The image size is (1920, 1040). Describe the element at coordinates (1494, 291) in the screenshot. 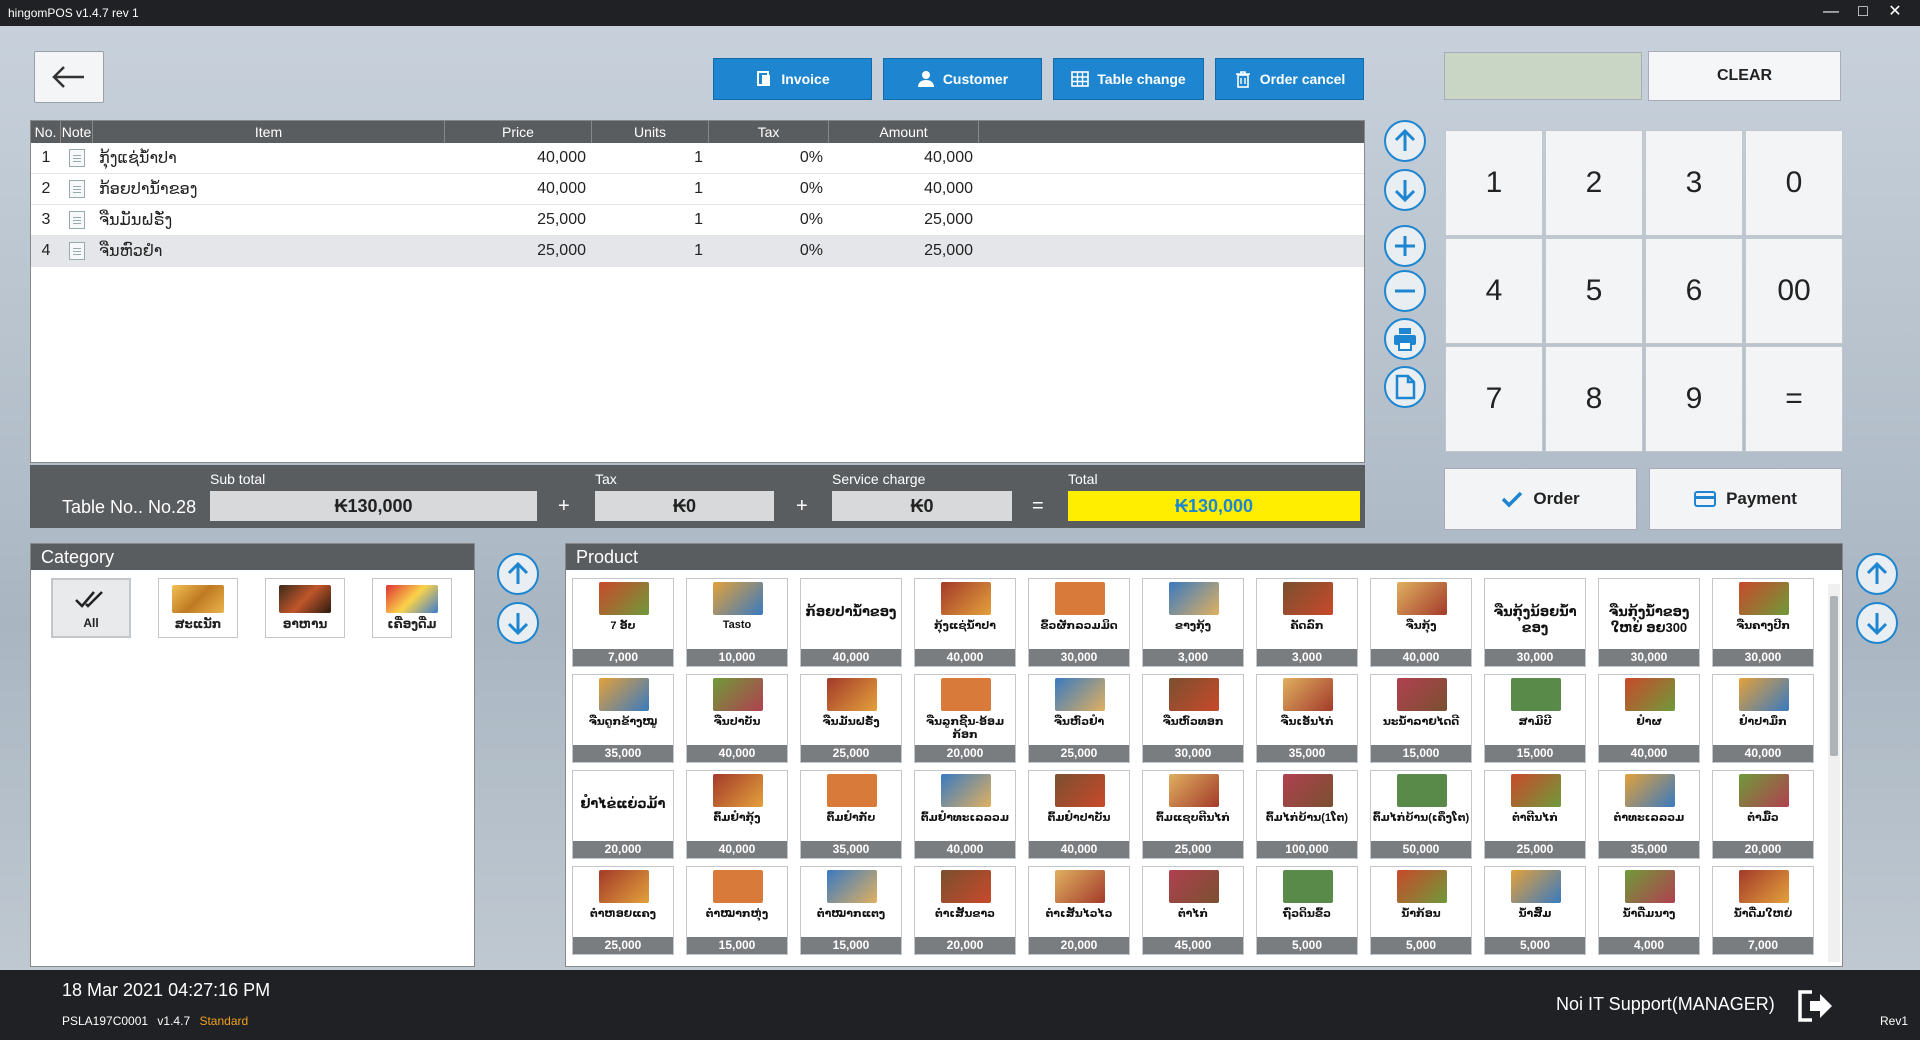

I see `keypad-key: 4` at that location.